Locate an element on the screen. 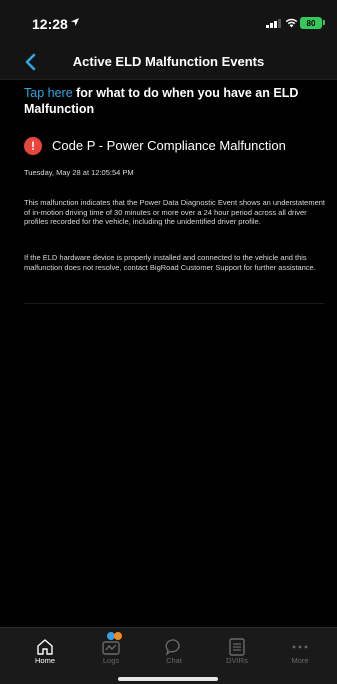 The height and width of the screenshot is (684, 337). home-icon is located at coordinates (45, 647).